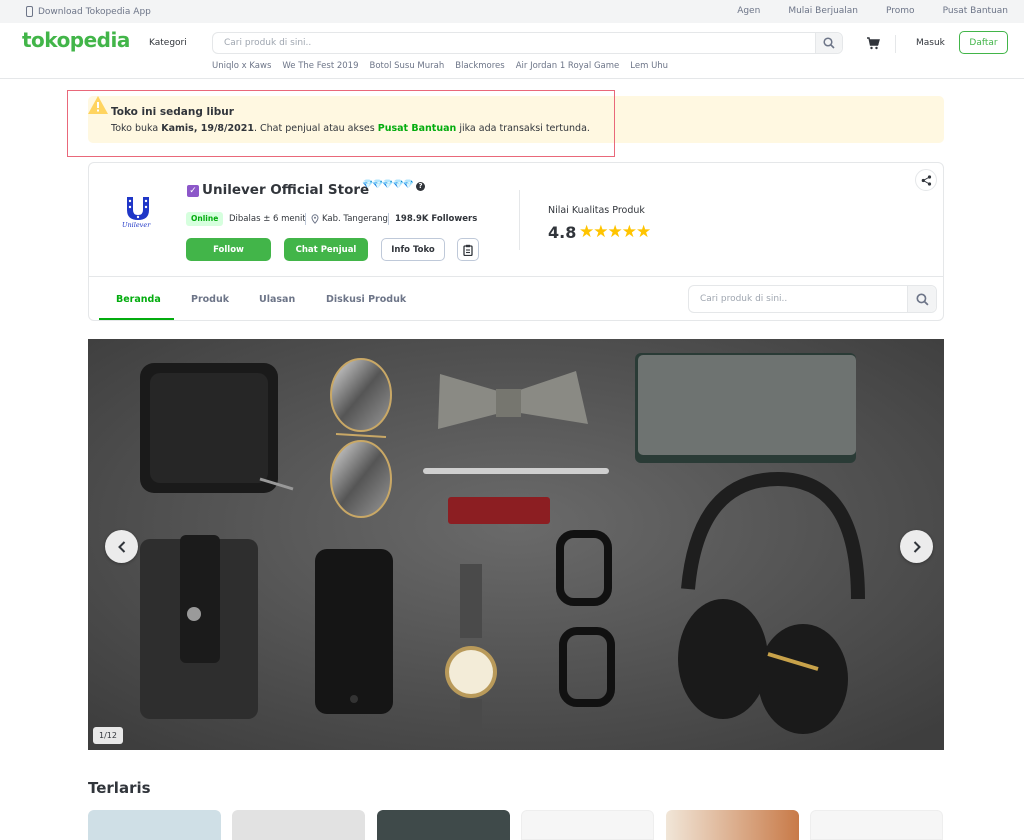  What do you see at coordinates (562, 232) in the screenshot?
I see `rating-value: 4.8` at bounding box center [562, 232].